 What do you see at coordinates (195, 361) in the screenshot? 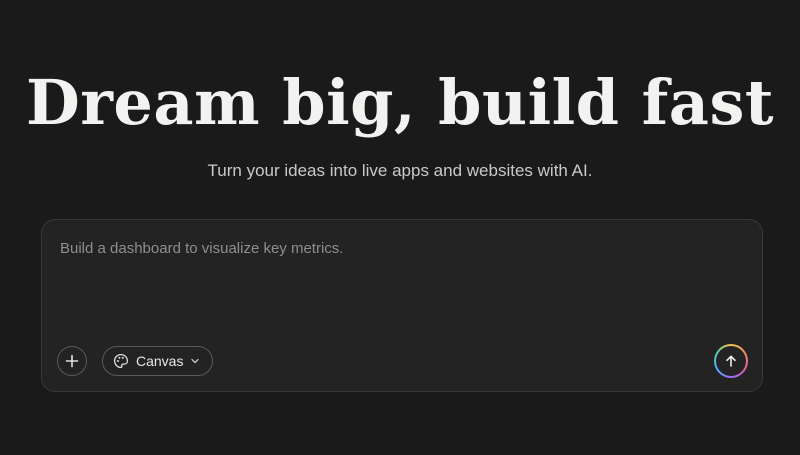
I see `chevron-down-icon` at bounding box center [195, 361].